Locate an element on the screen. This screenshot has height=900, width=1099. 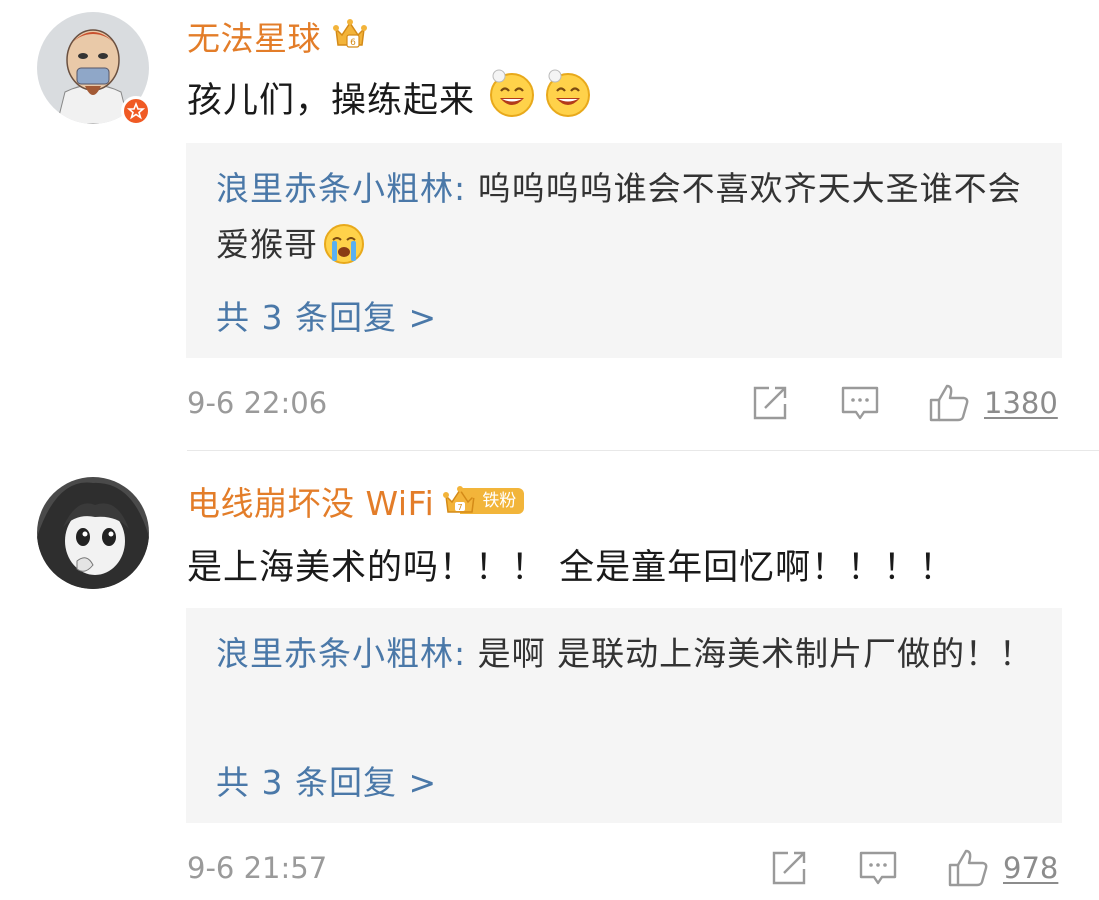
username-row: 电线崩坏没 WiFi 7 铁粉 is located at coordinates (356, 501).